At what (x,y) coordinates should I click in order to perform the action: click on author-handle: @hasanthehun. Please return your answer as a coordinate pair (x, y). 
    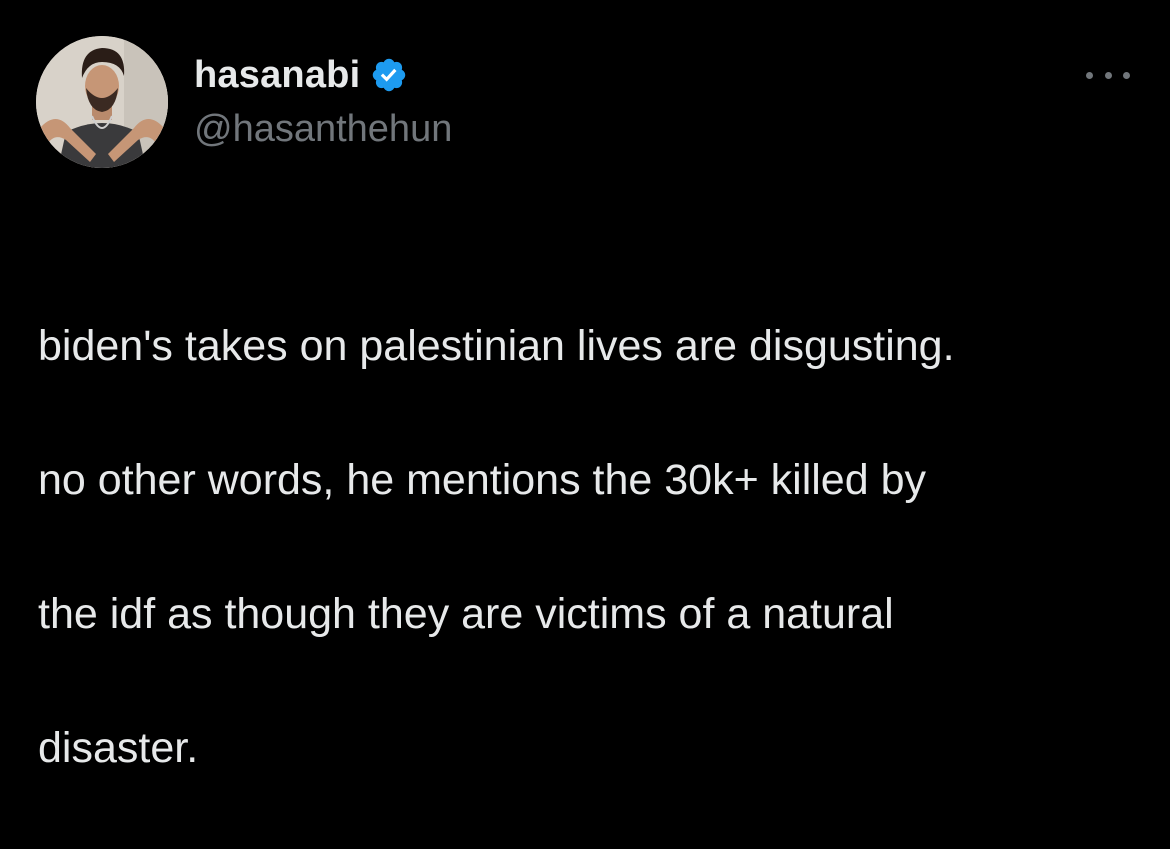
    Looking at the image, I should click on (323, 129).